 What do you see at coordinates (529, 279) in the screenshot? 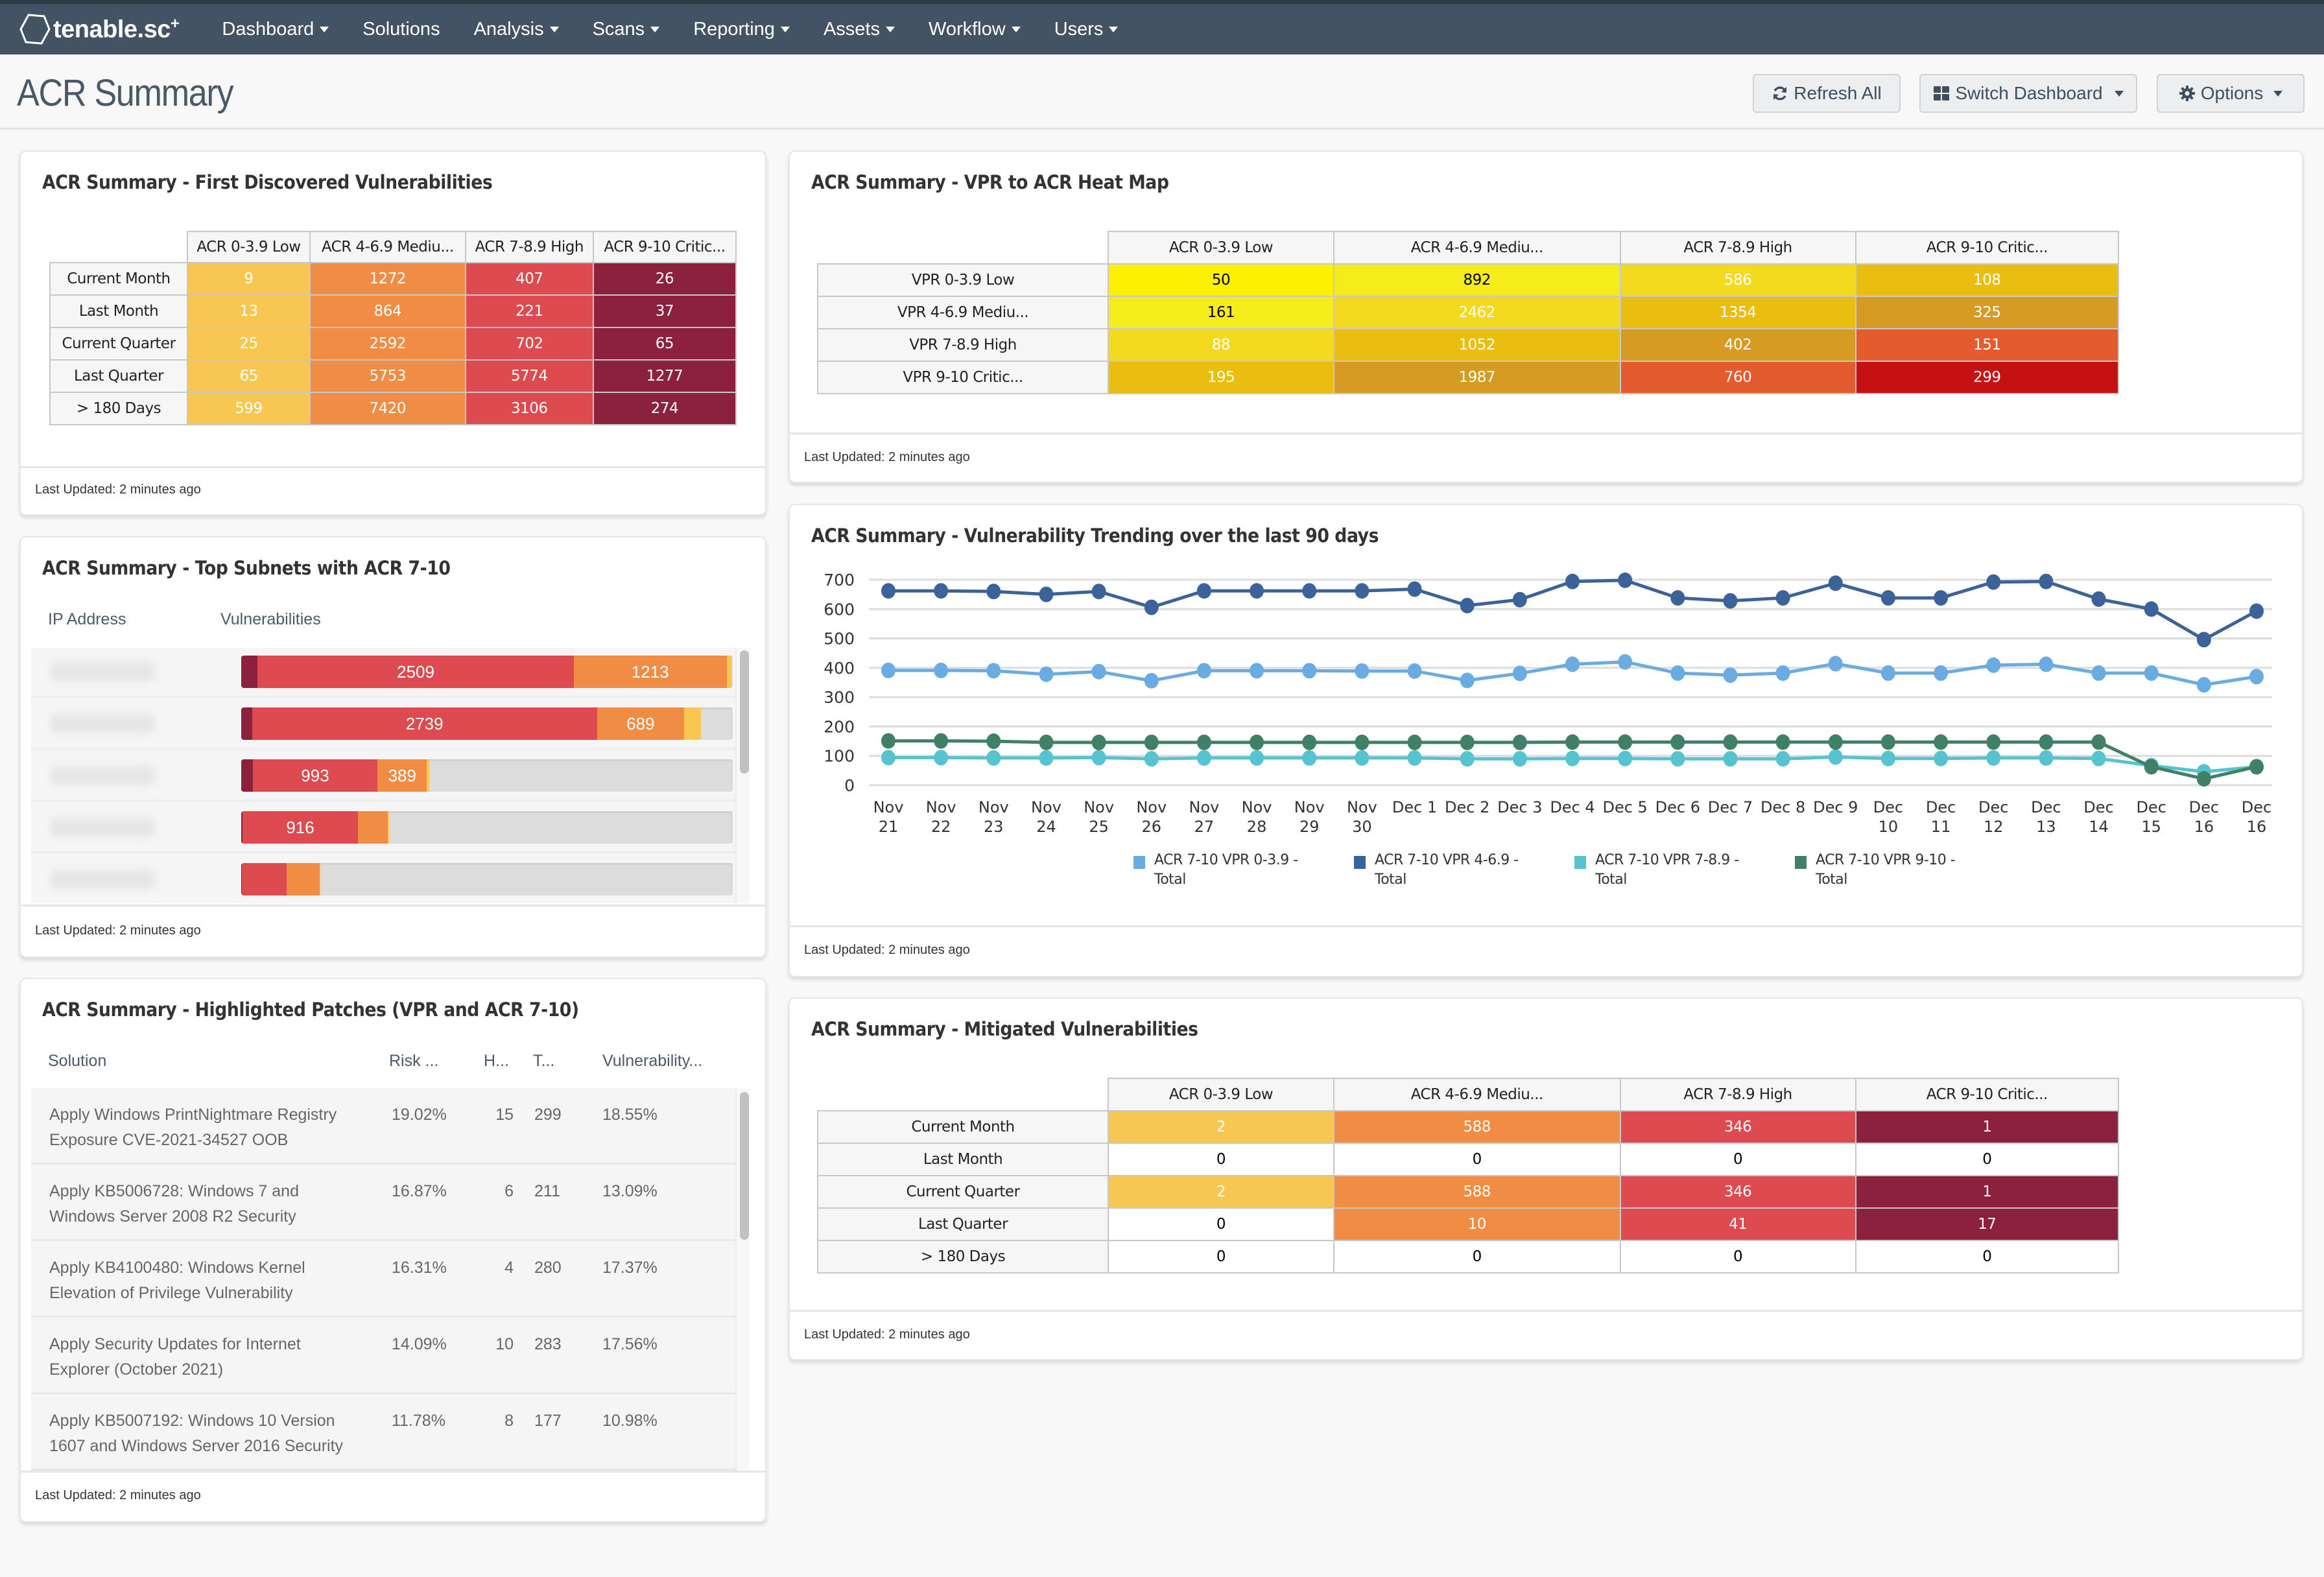
I see `matrix-cell: 407` at bounding box center [529, 279].